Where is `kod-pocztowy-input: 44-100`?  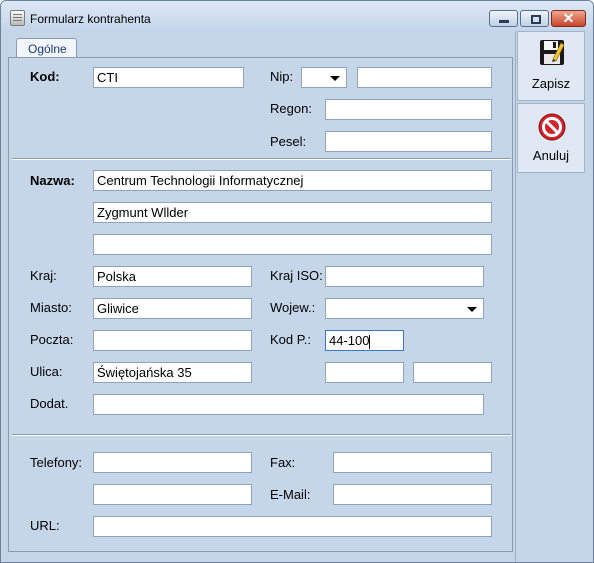
kod-pocztowy-input: 44-100 is located at coordinates (364, 340).